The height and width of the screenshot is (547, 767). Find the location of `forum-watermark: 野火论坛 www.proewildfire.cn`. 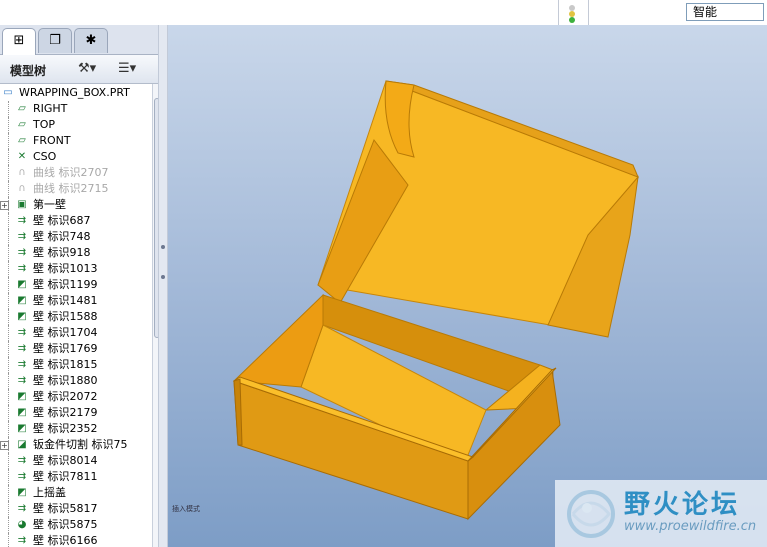

forum-watermark: 野火论坛 www.proewildfire.cn is located at coordinates (661, 513).